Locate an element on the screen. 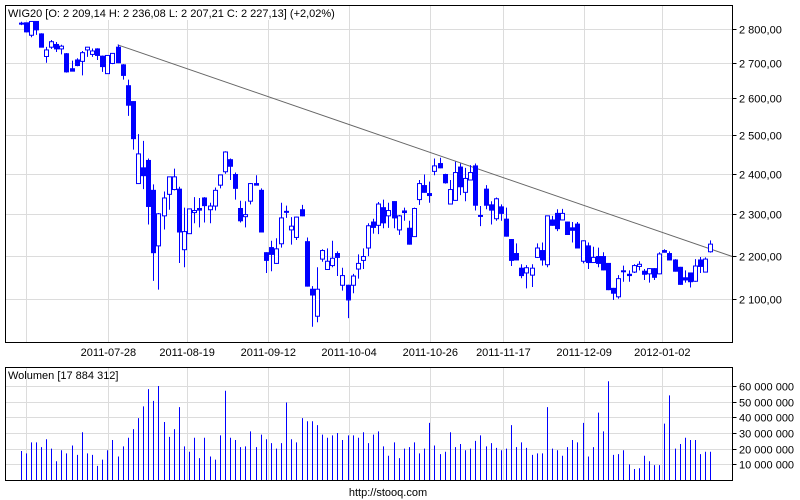 The image size is (800, 500). date-tick-label: 2011-09-12 is located at coordinates (268, 353).